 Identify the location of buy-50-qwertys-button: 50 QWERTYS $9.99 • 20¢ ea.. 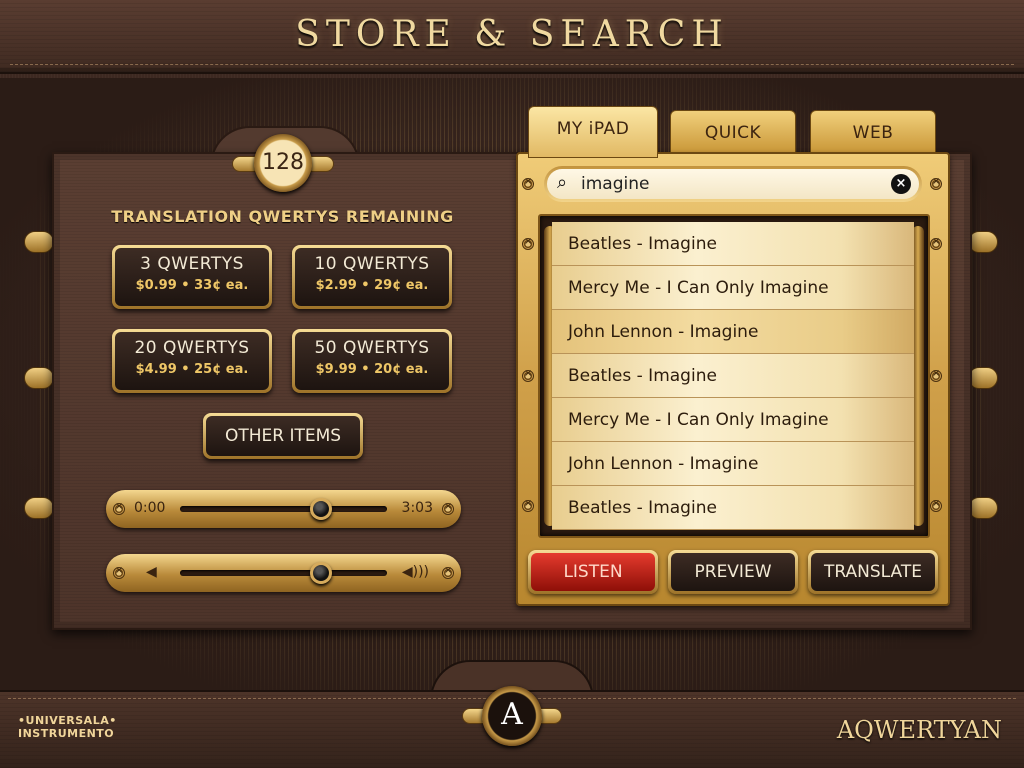
(372, 361).